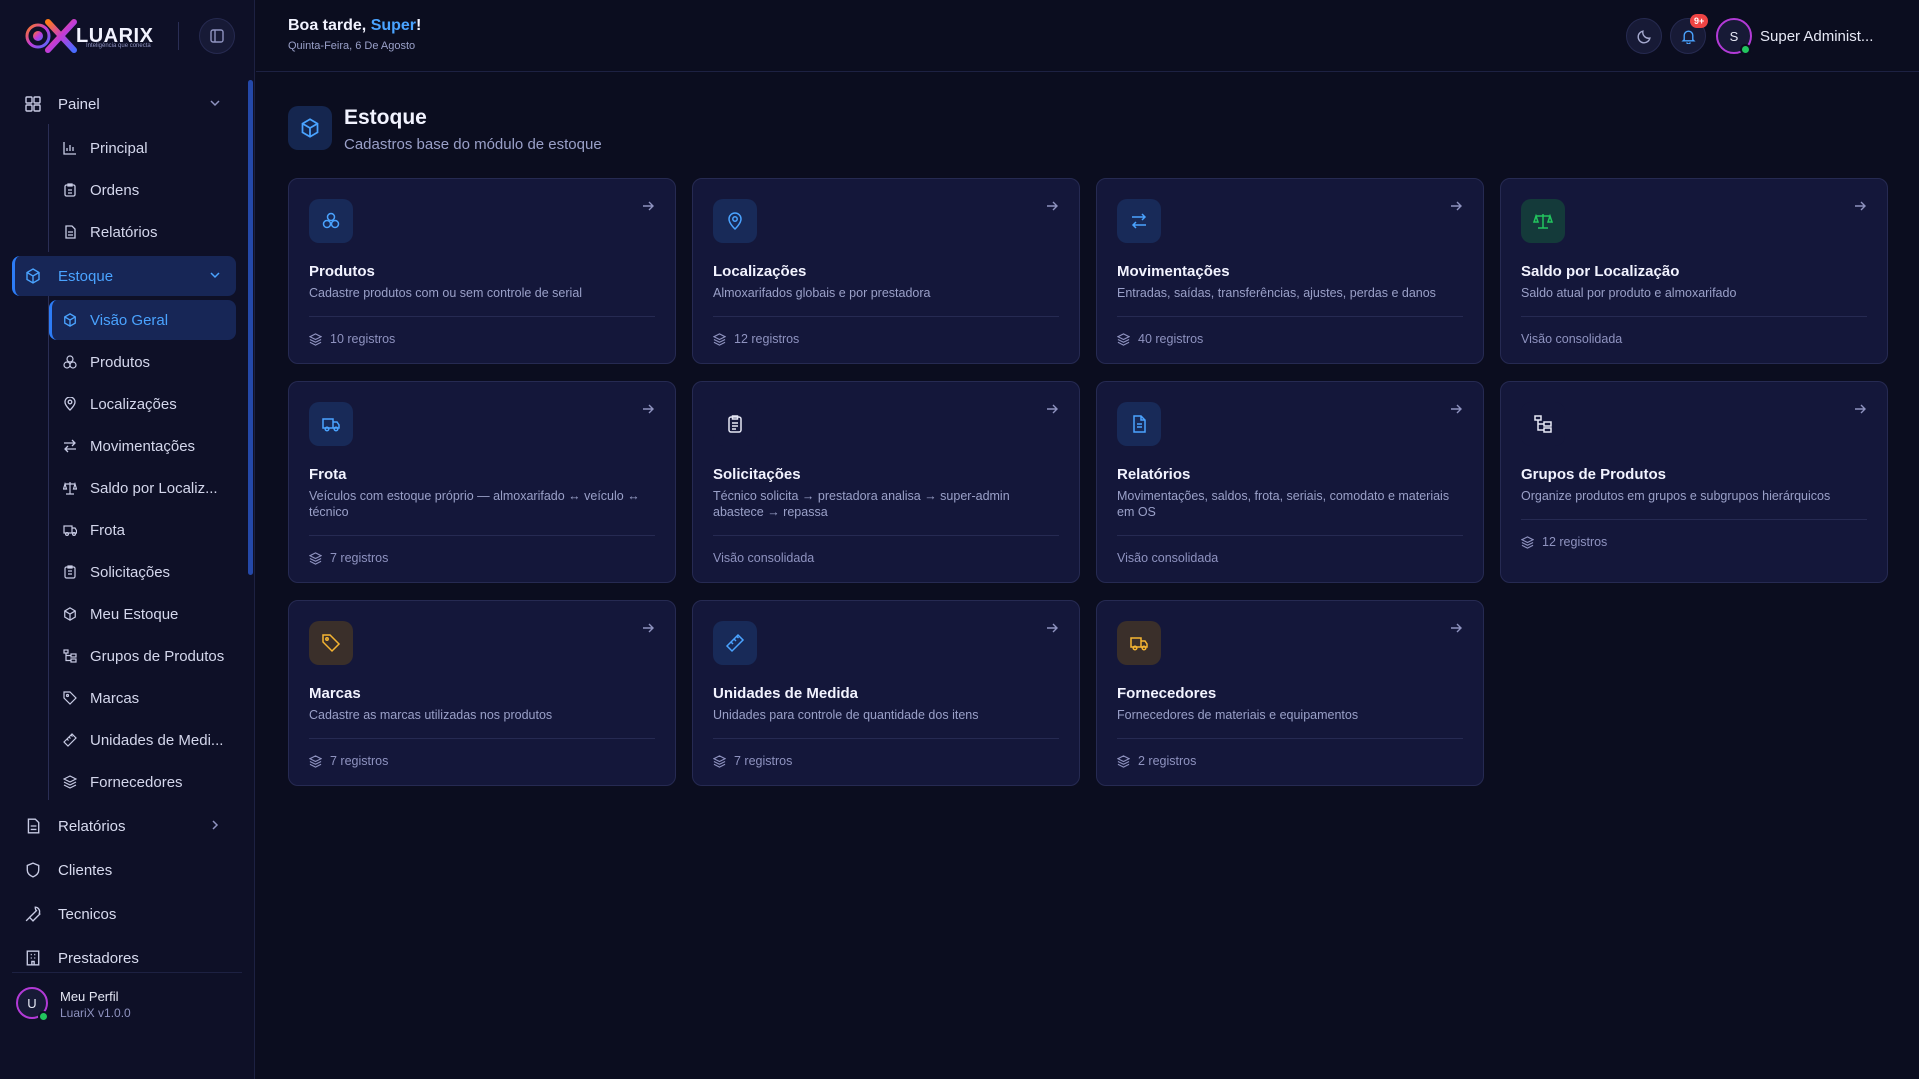  I want to click on chevron-right-icon, so click(215, 825).